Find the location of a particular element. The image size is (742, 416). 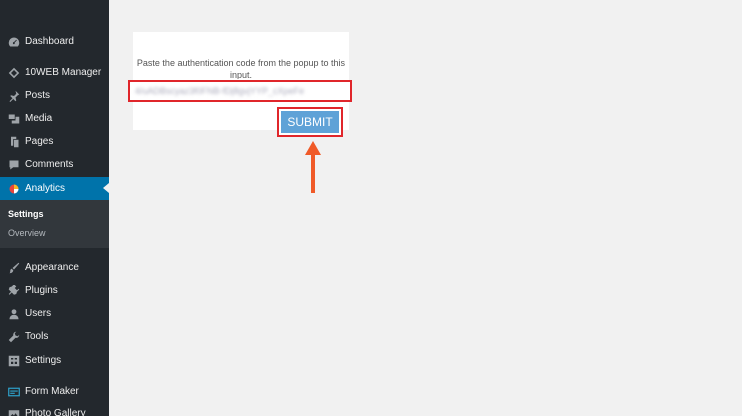

menu-item-posts: Posts is located at coordinates (54, 95).